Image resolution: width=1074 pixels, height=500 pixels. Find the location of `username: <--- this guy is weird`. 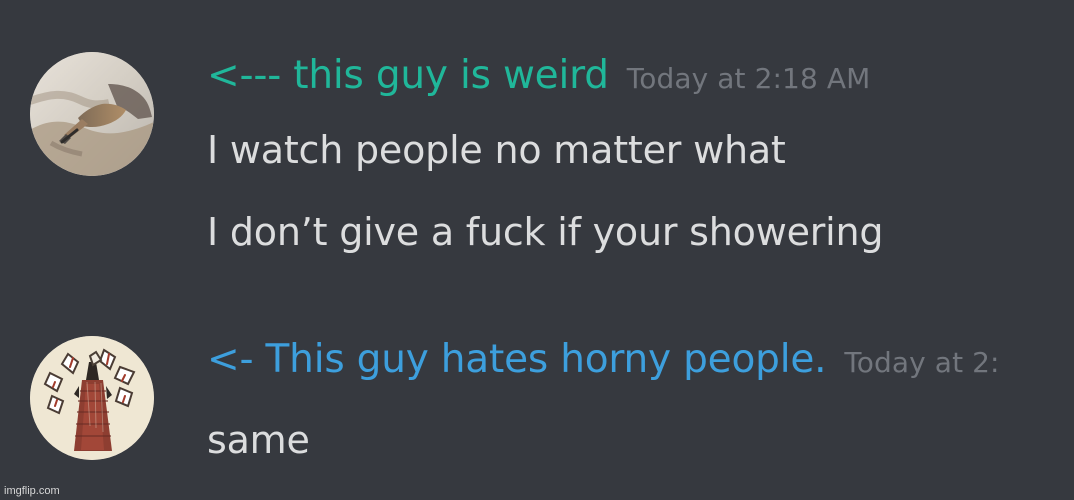

username: <--- this guy is weird is located at coordinates (408, 75).